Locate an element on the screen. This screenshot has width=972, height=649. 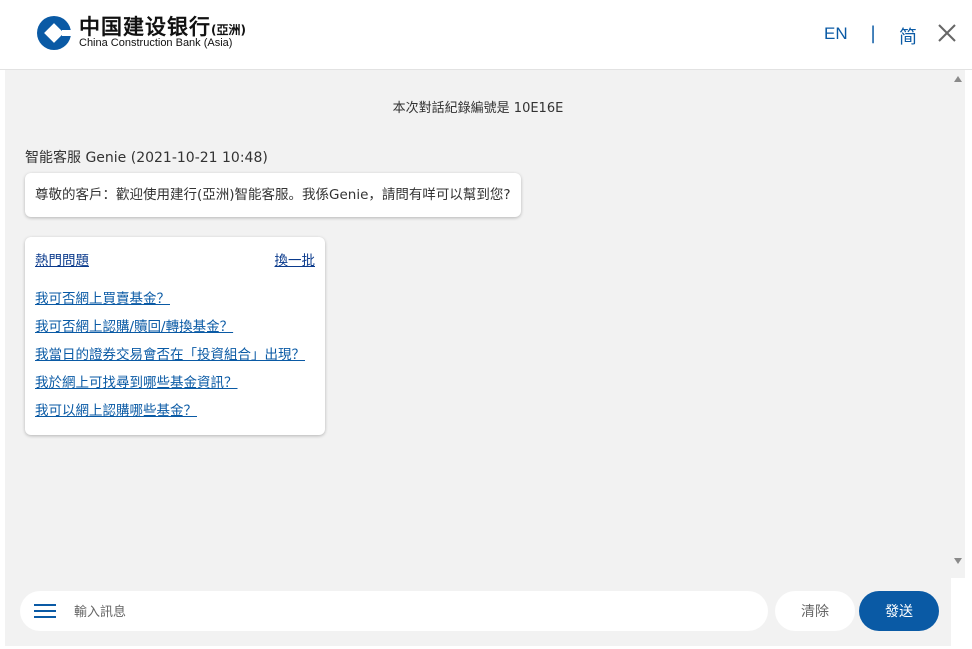
logo-english-text: China Construction Bank (Asia) is located at coordinates (156, 43).